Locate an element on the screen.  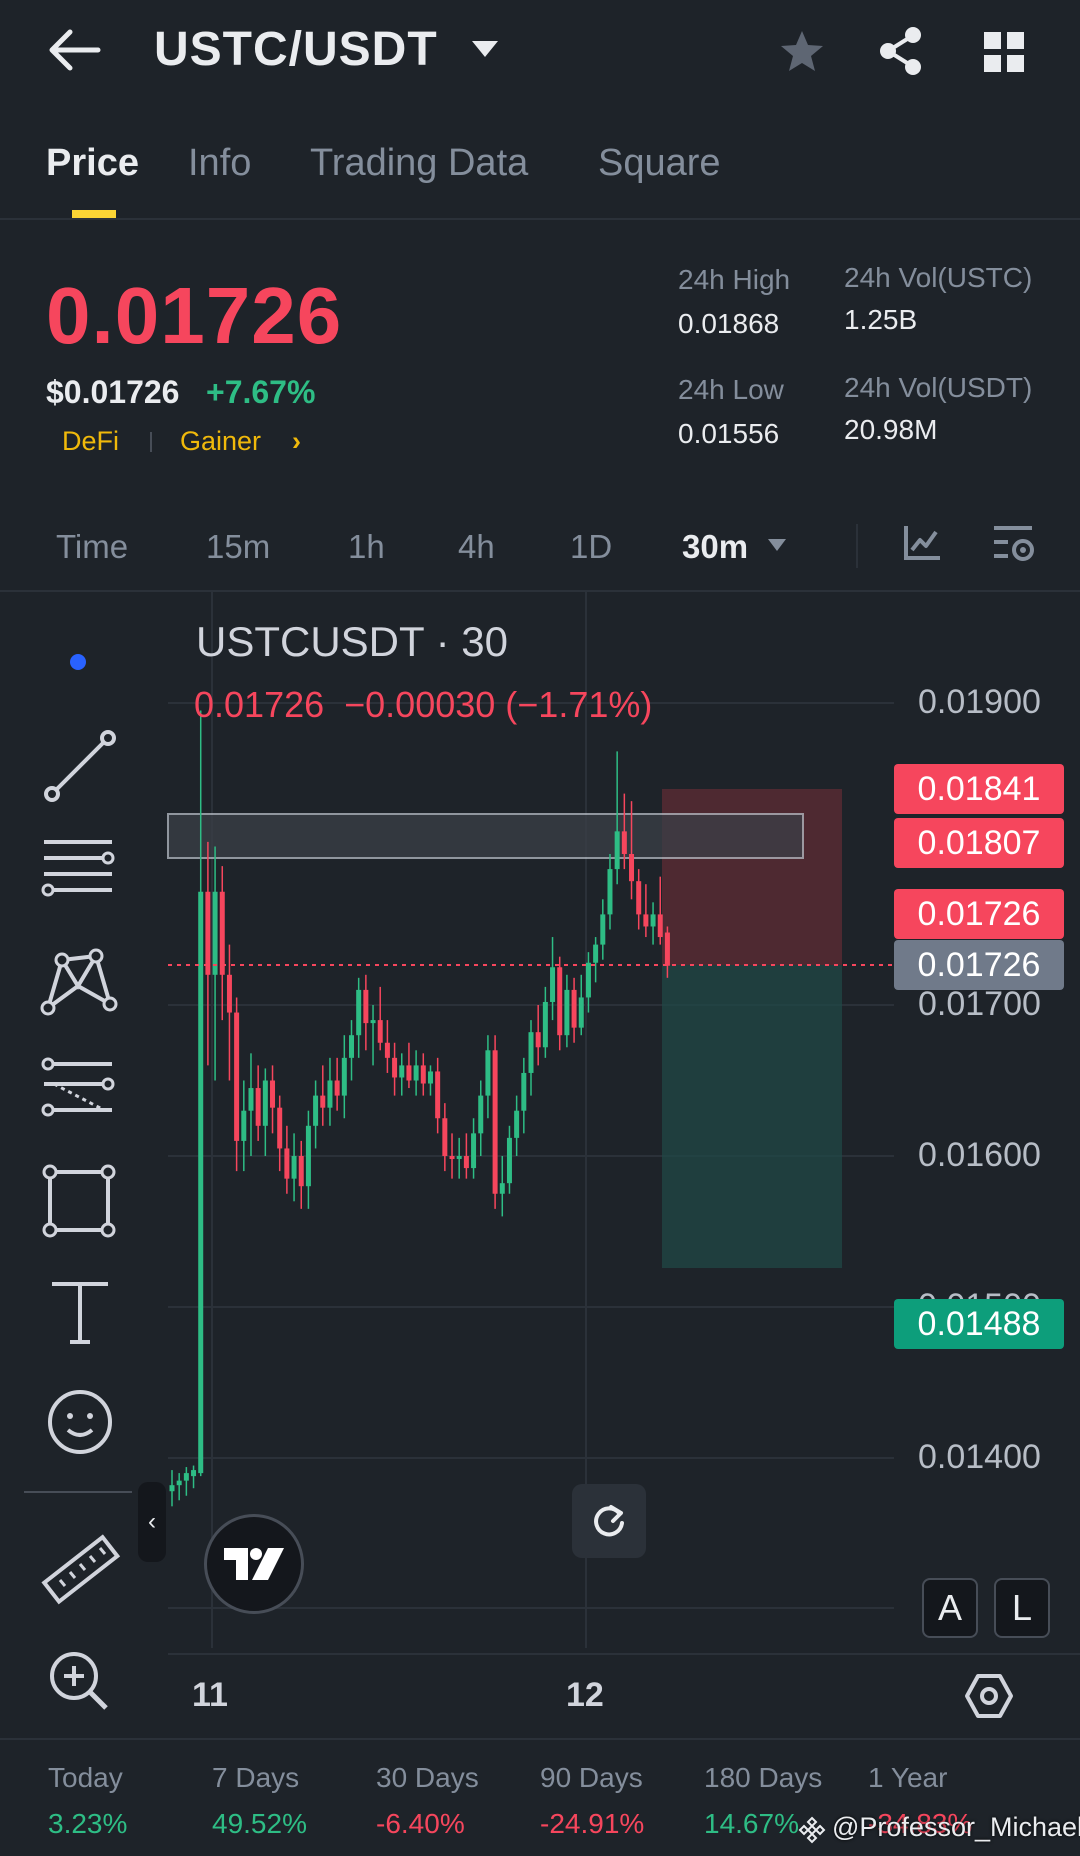
tradingview-logo-icon is located at coordinates (254, 1564).